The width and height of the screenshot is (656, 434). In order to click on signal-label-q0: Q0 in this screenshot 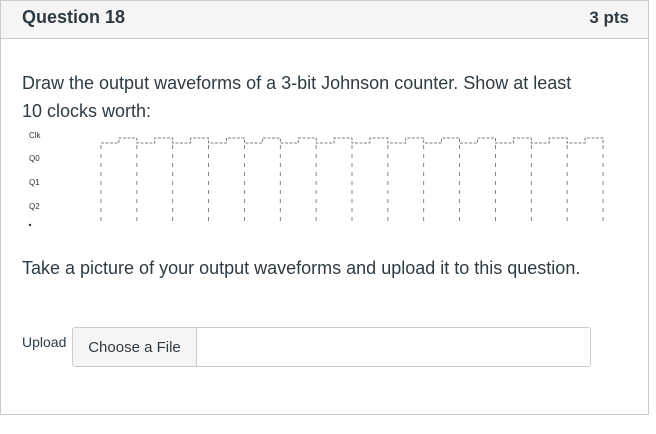, I will do `click(34, 158)`.